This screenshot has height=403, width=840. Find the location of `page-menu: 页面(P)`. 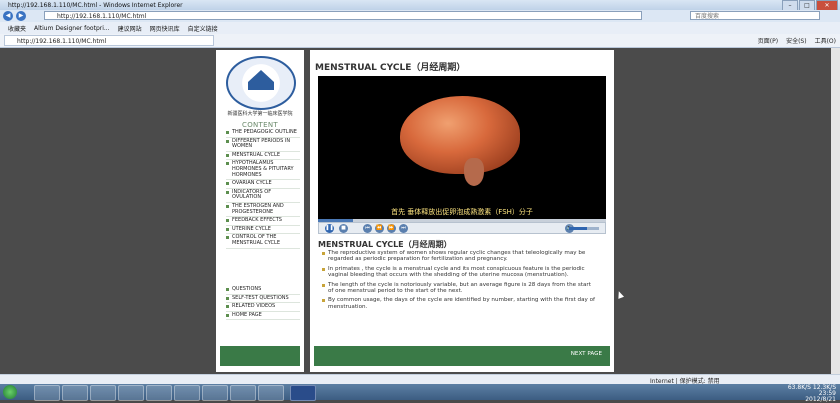

page-menu: 页面(P) is located at coordinates (768, 40).